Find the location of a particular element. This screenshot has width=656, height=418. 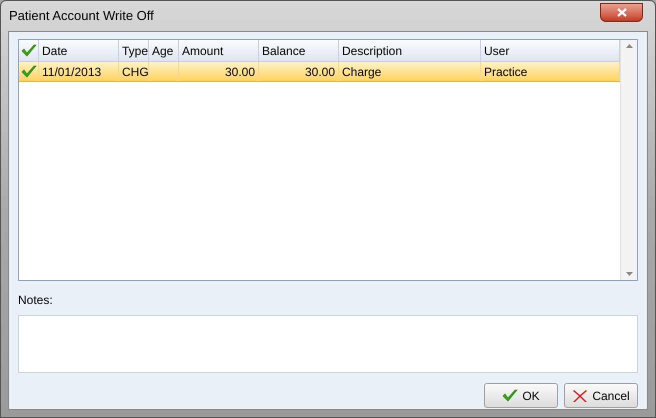

table-cell-text: Practice is located at coordinates (506, 72).